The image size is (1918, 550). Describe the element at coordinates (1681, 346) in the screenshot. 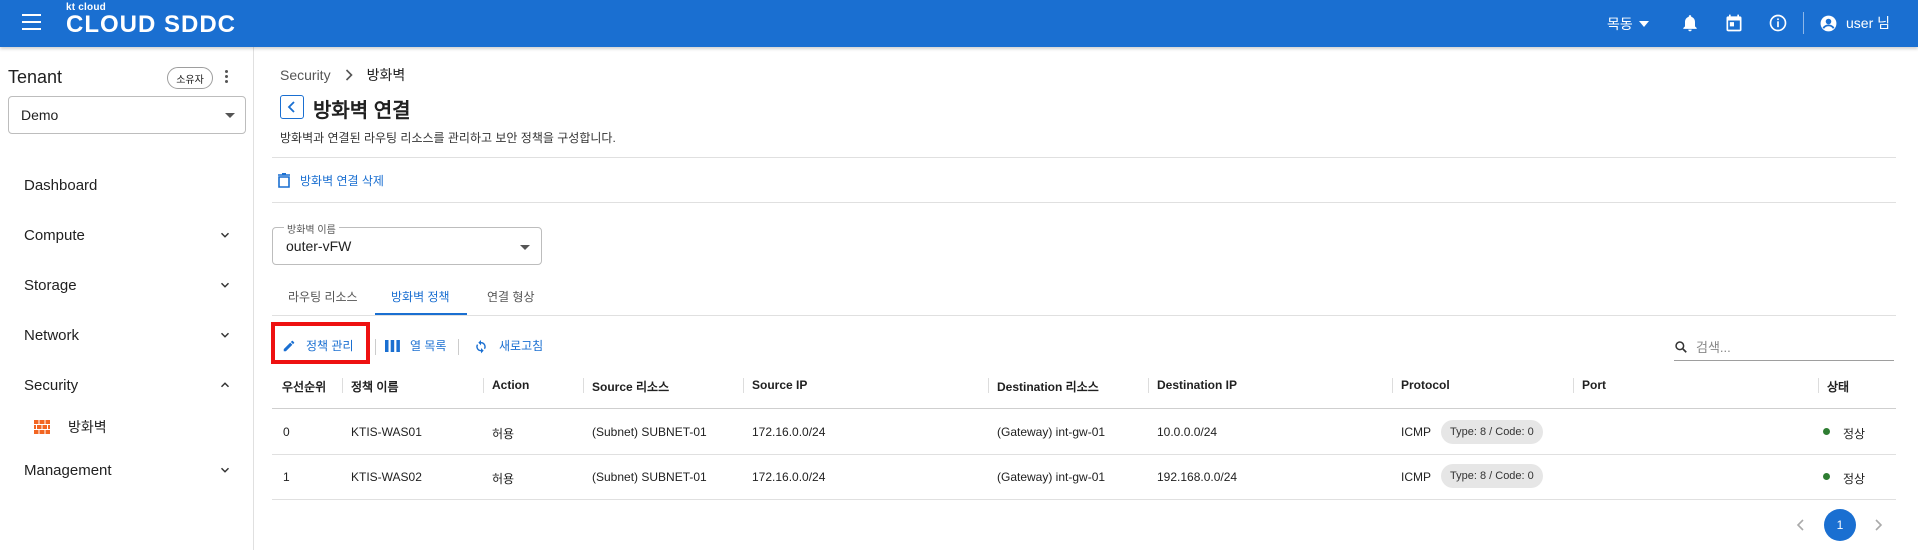

I see `search-icon` at that location.